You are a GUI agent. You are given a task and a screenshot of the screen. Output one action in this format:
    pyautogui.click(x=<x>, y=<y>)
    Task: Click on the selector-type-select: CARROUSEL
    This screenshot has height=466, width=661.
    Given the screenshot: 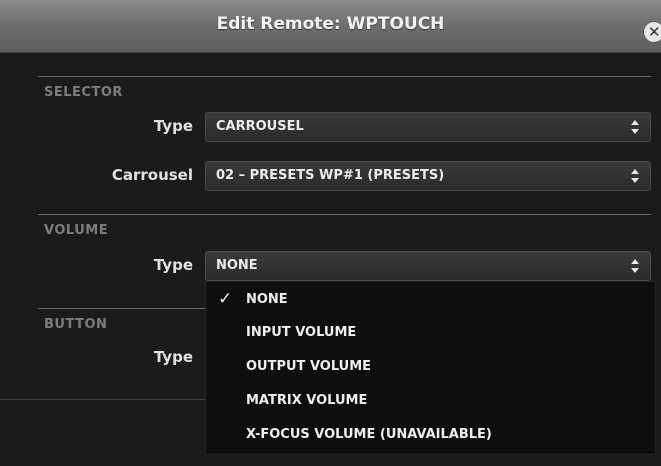 What is the action you would take?
    pyautogui.click(x=428, y=127)
    